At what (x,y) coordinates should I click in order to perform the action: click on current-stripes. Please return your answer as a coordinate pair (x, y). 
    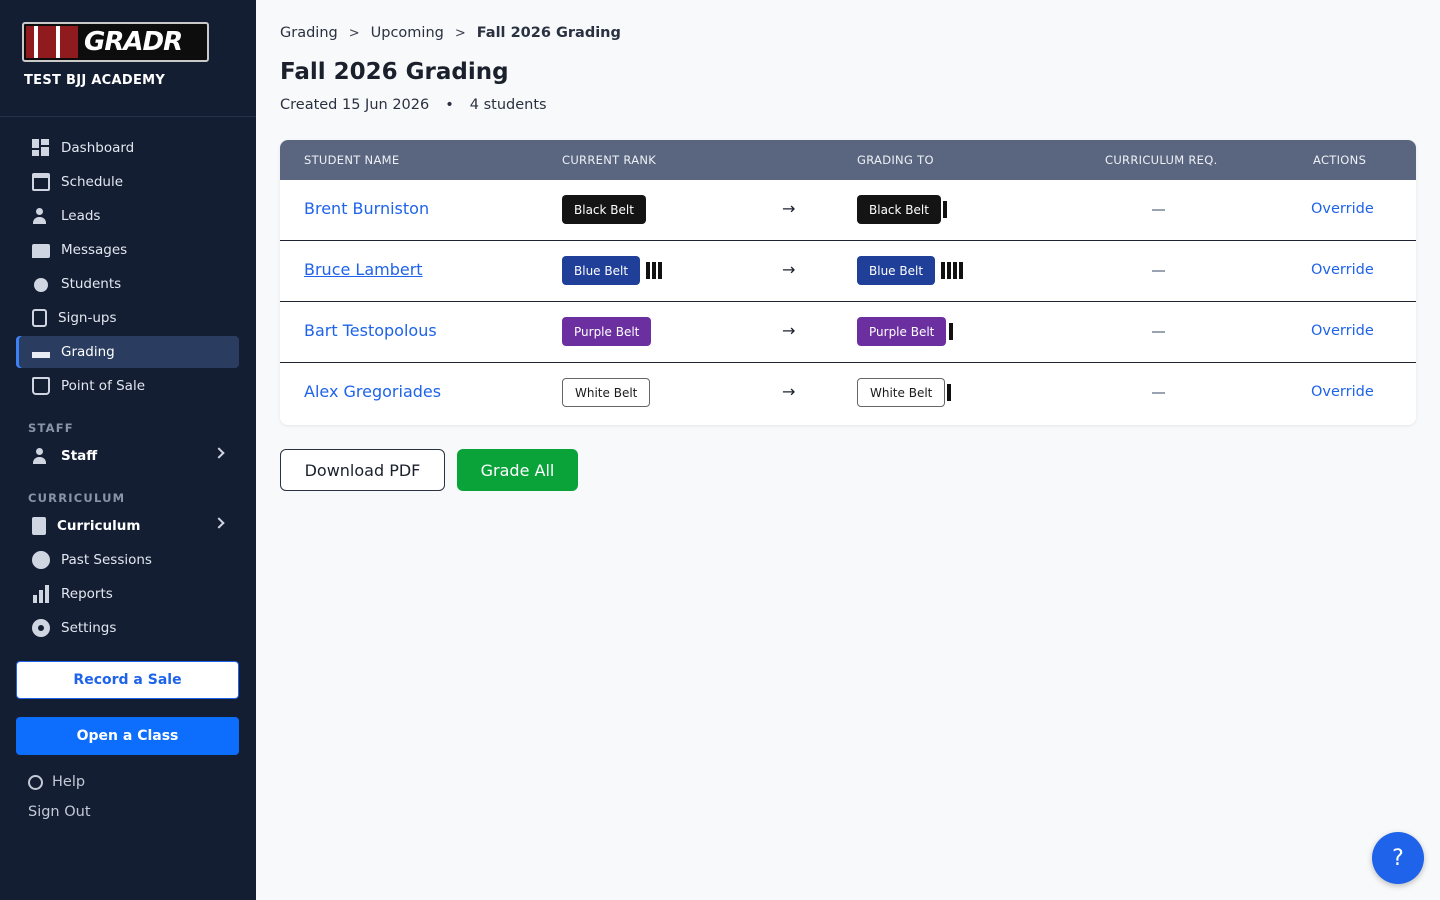
    Looking at the image, I should click on (655, 270).